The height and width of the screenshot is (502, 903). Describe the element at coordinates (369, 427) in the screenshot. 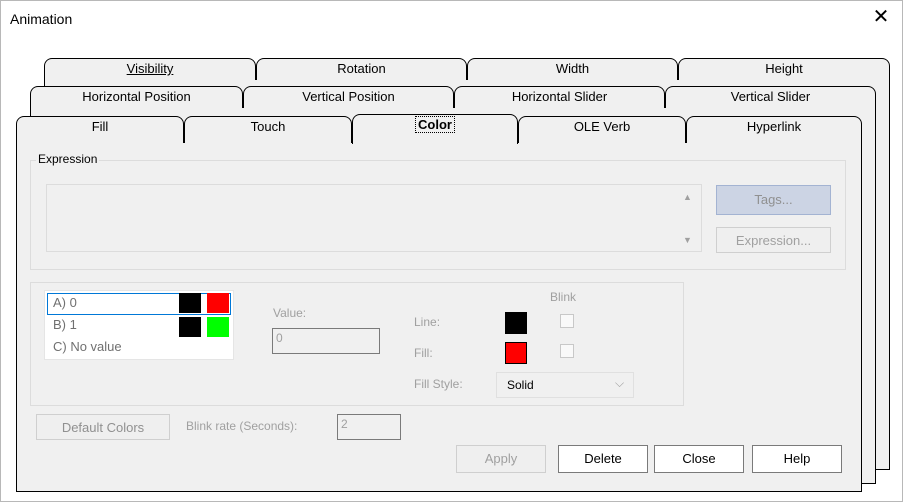

I see `blink-rate-field: 2` at that location.